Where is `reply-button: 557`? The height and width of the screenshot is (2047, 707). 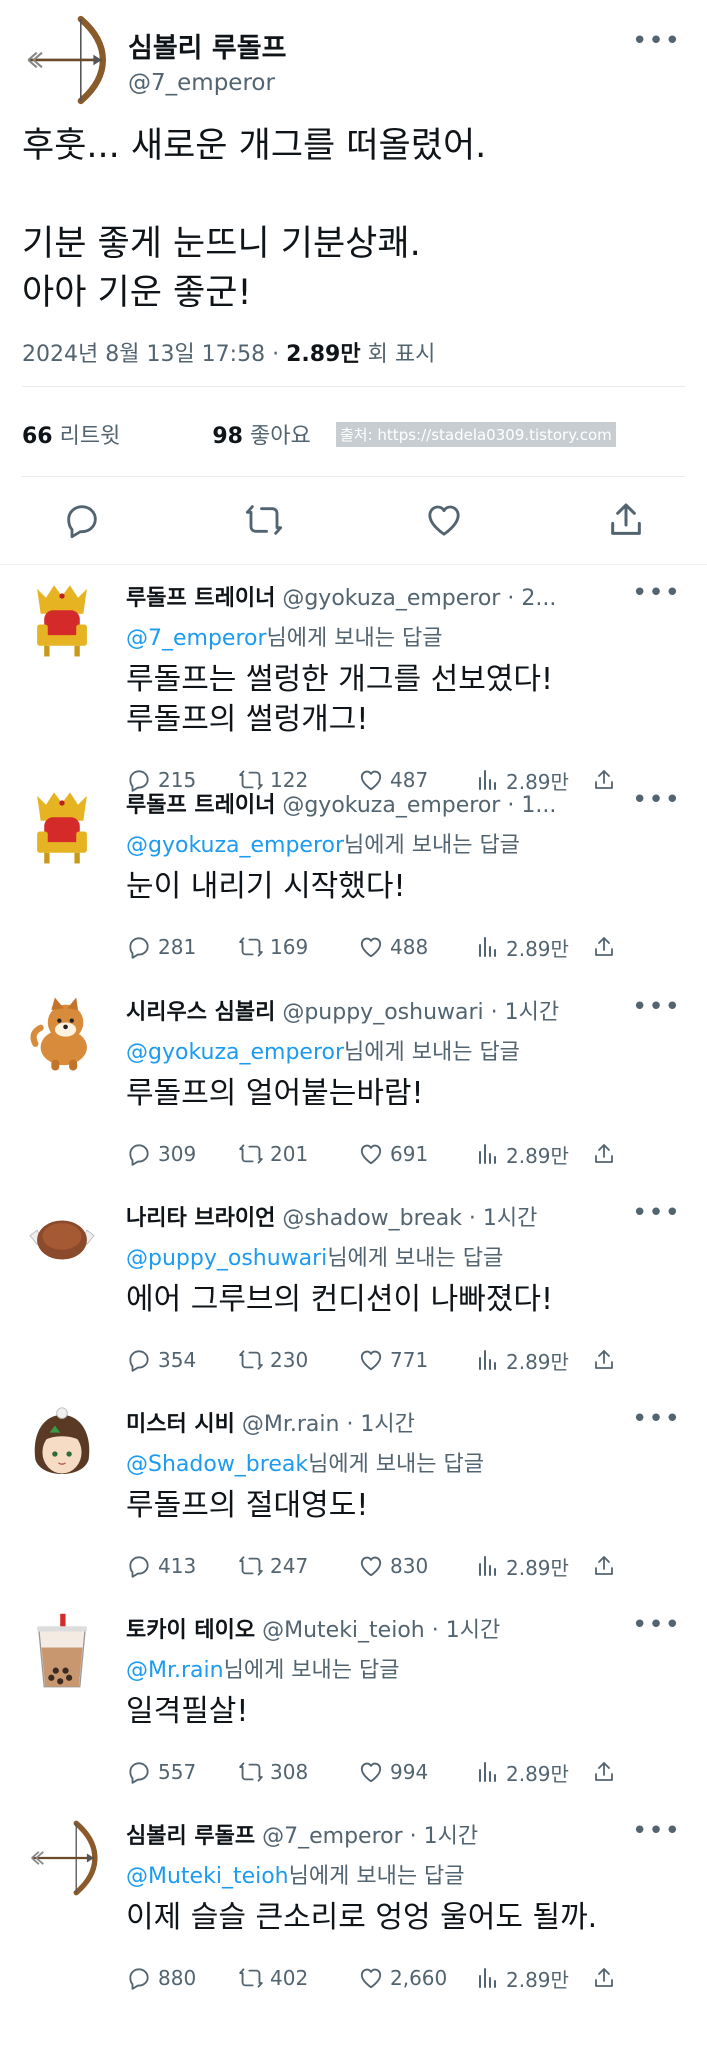 reply-button: 557 is located at coordinates (161, 1772).